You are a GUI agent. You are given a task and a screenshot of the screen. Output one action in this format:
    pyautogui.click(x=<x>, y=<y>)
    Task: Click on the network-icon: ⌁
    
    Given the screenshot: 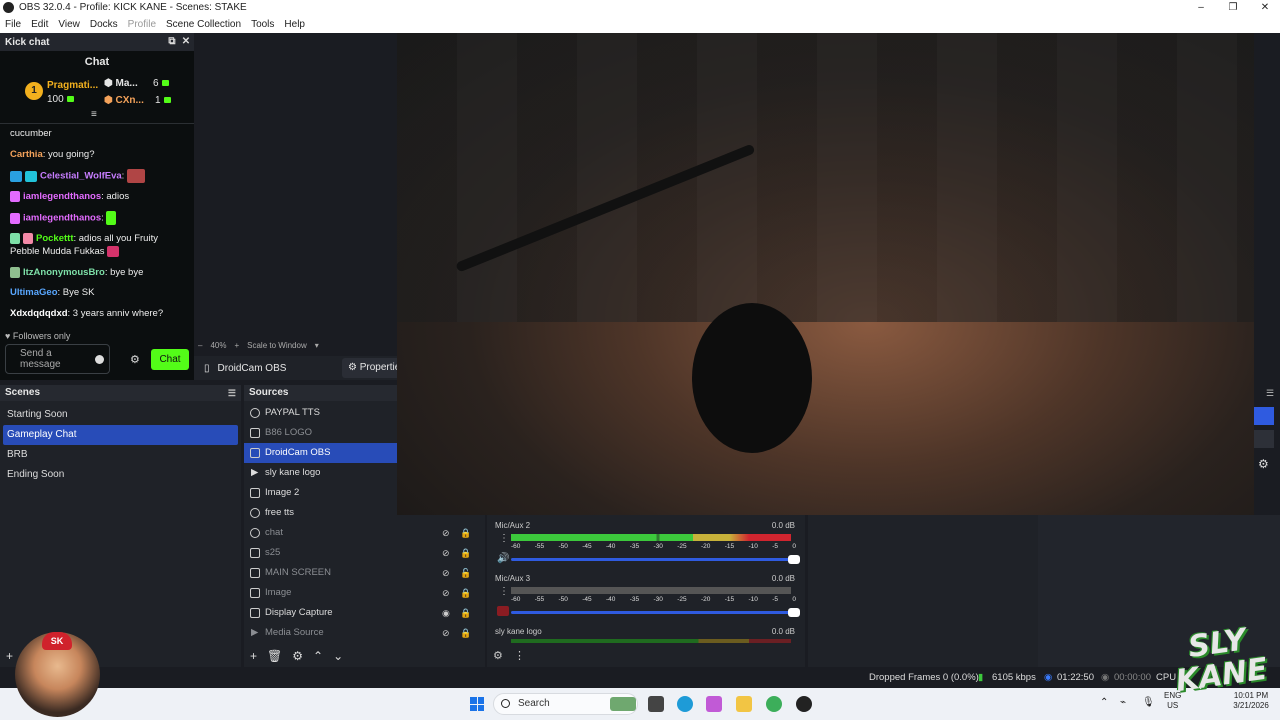 What is the action you would take?
    pyautogui.click(x=1123, y=703)
    